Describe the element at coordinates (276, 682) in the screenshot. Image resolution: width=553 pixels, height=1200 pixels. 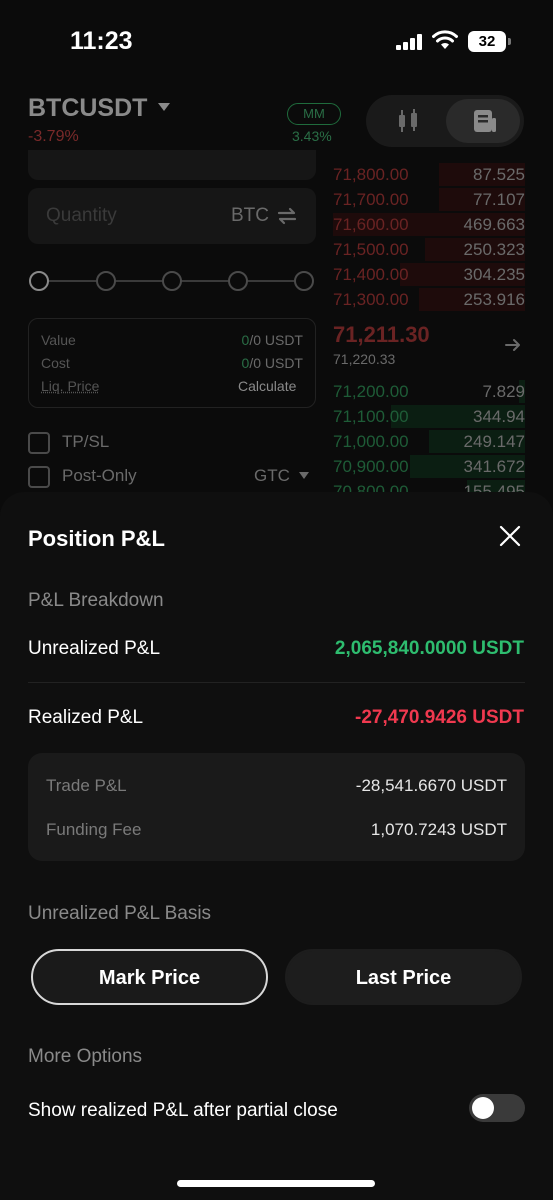
I see `divider` at that location.